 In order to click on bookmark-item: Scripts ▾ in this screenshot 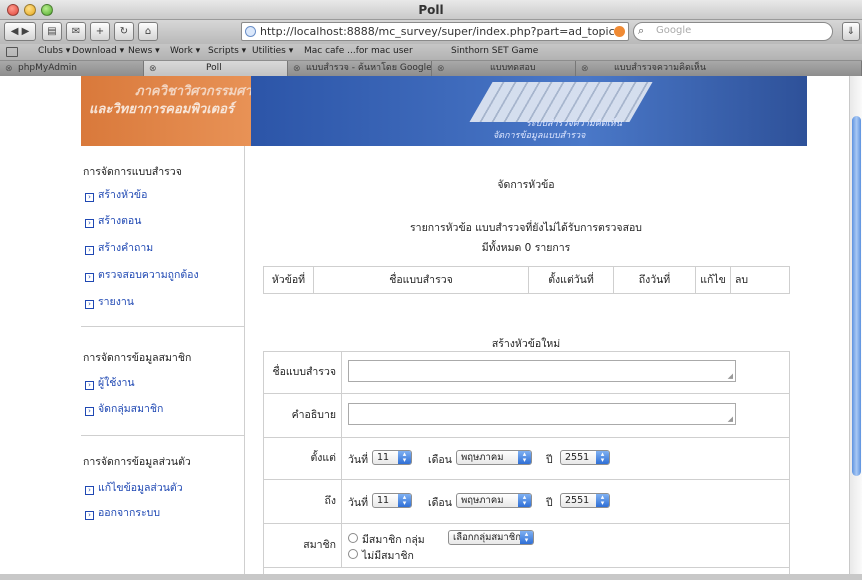, I will do `click(227, 51)`.